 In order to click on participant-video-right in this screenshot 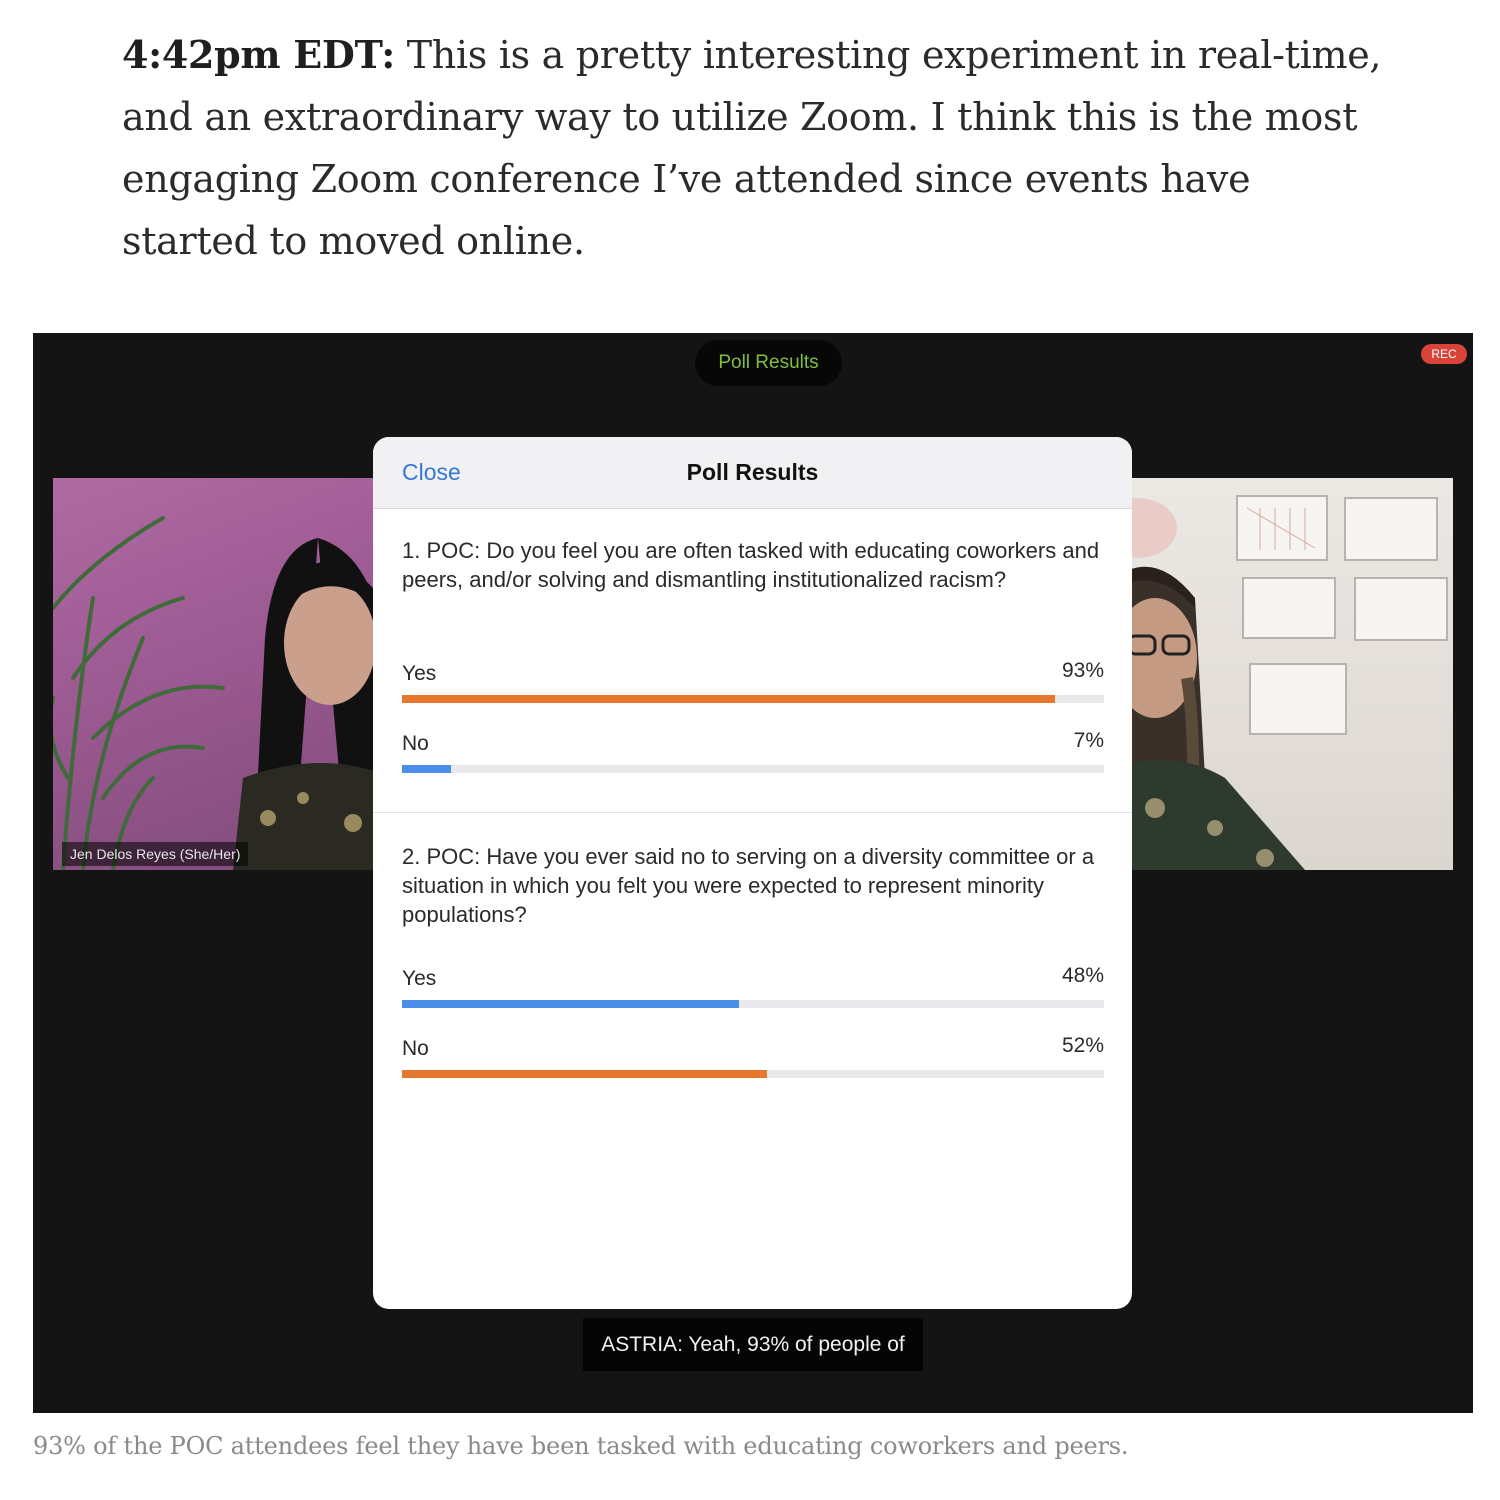, I will do `click(1284, 674)`.